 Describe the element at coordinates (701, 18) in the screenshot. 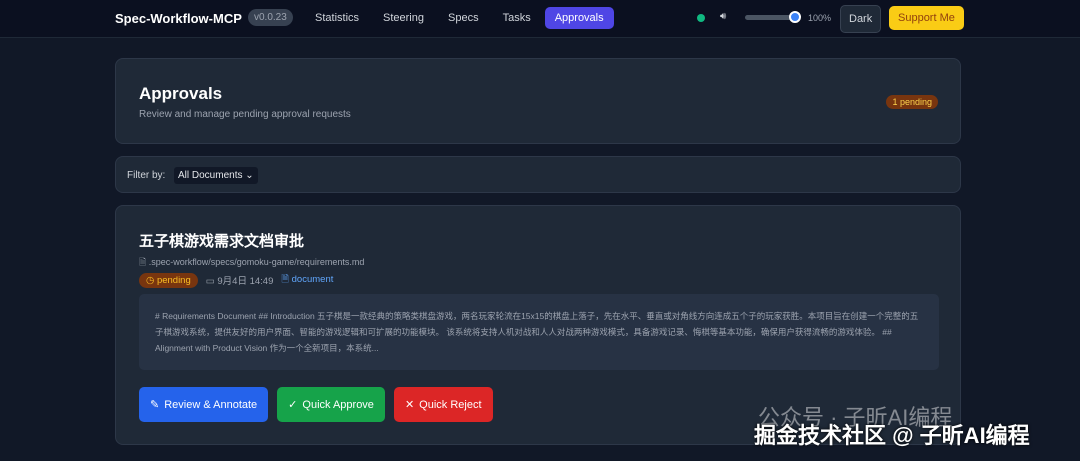

I see `connection-status-icon` at that location.